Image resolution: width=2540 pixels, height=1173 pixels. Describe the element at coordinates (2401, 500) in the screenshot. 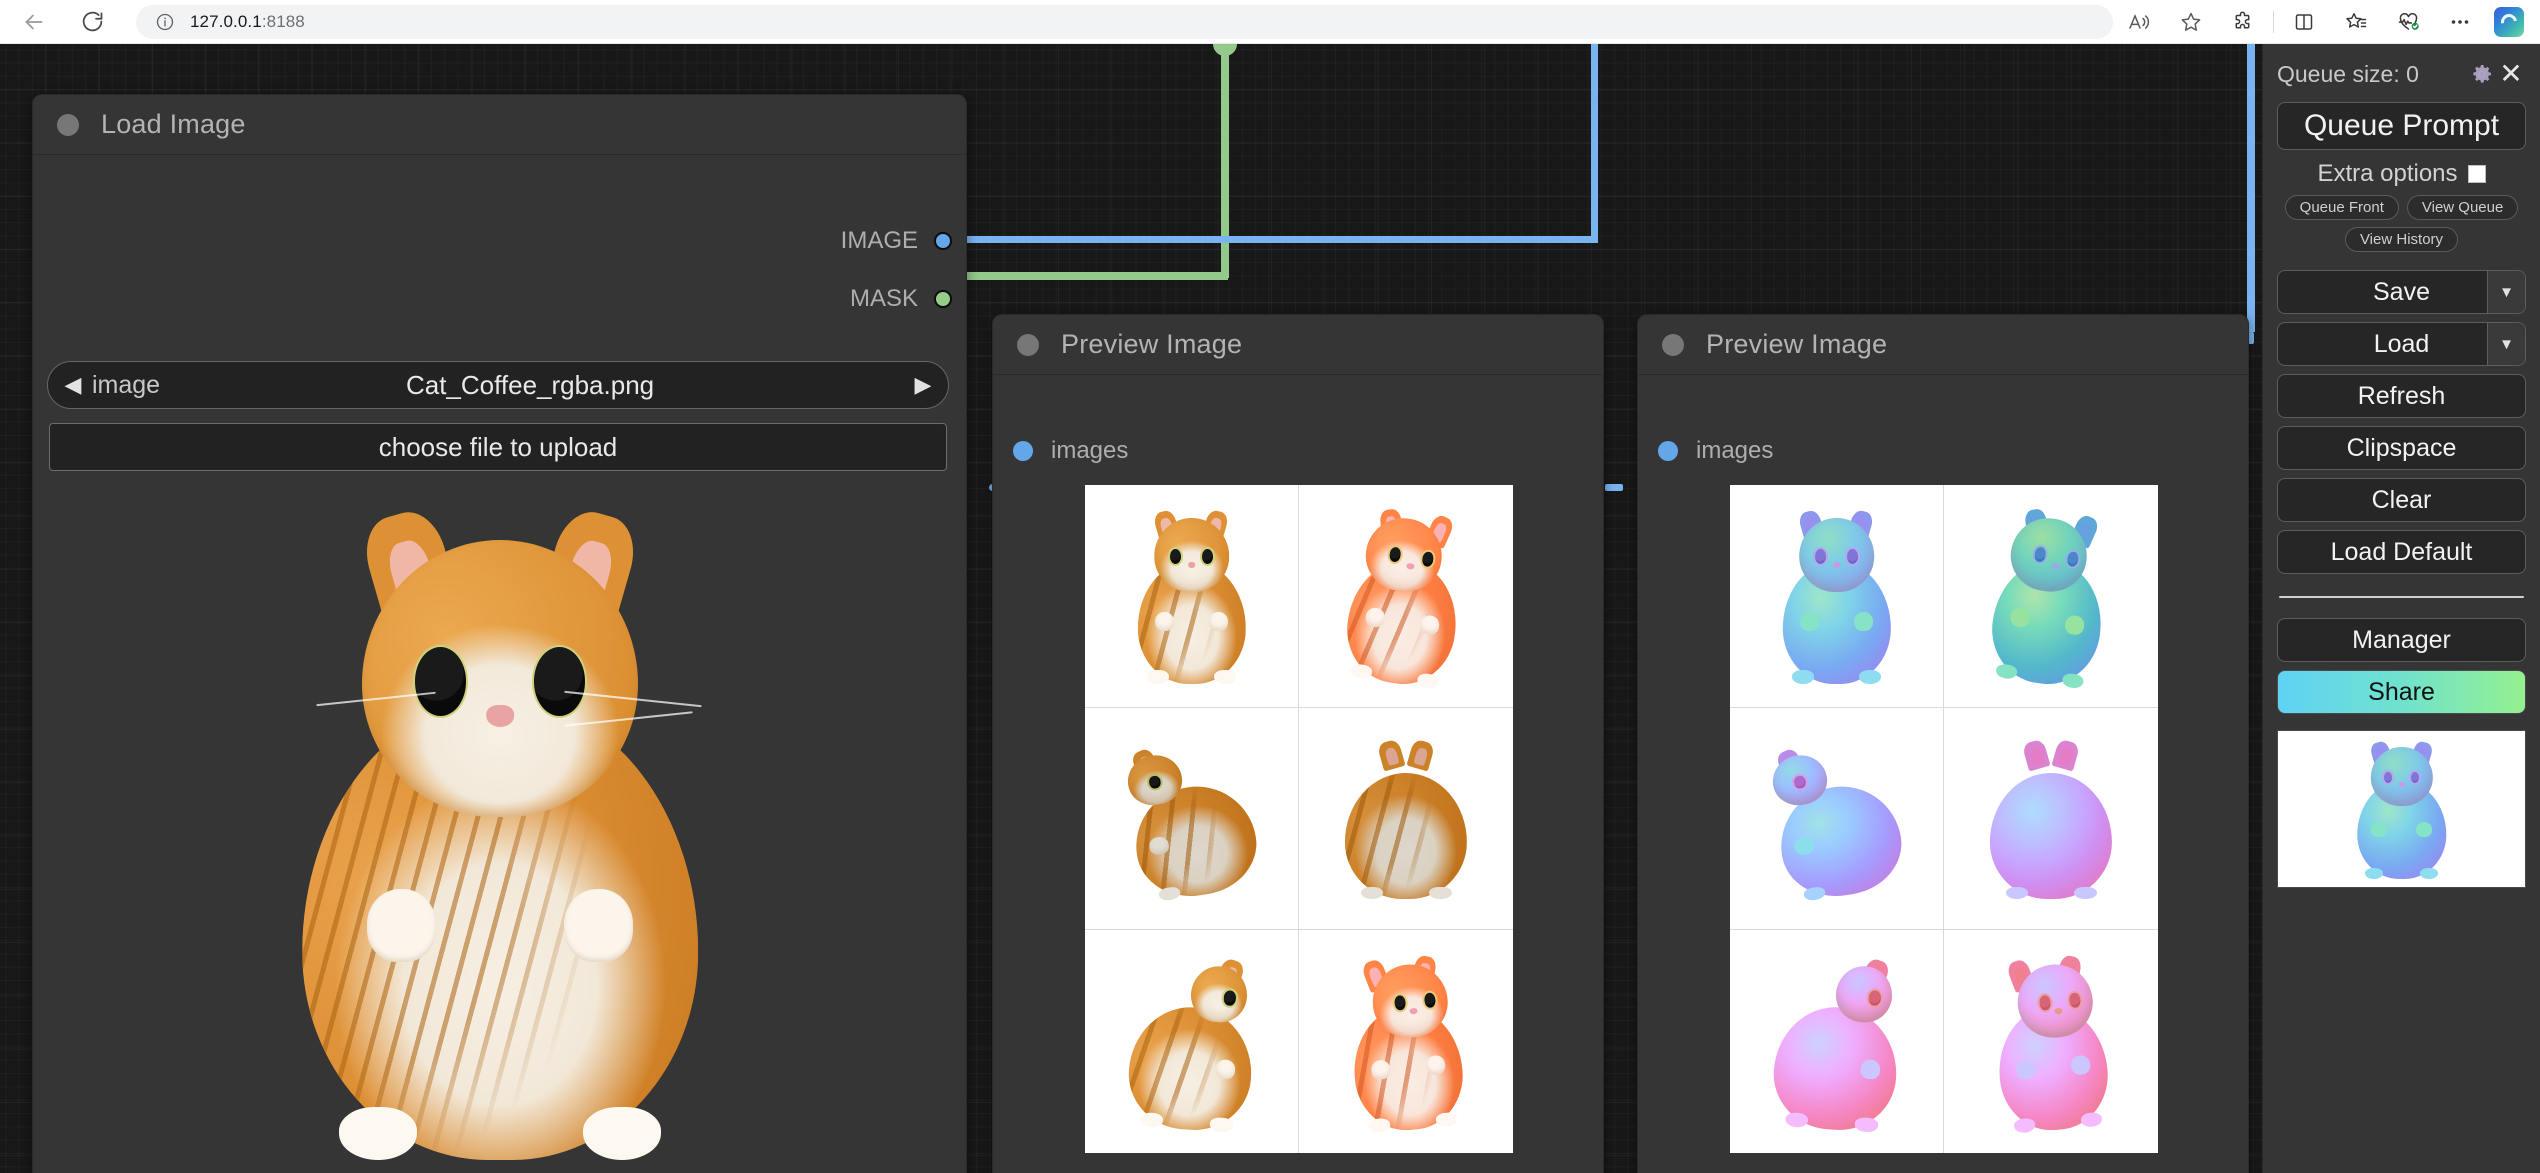

I see `clear-button: Clear` at that location.